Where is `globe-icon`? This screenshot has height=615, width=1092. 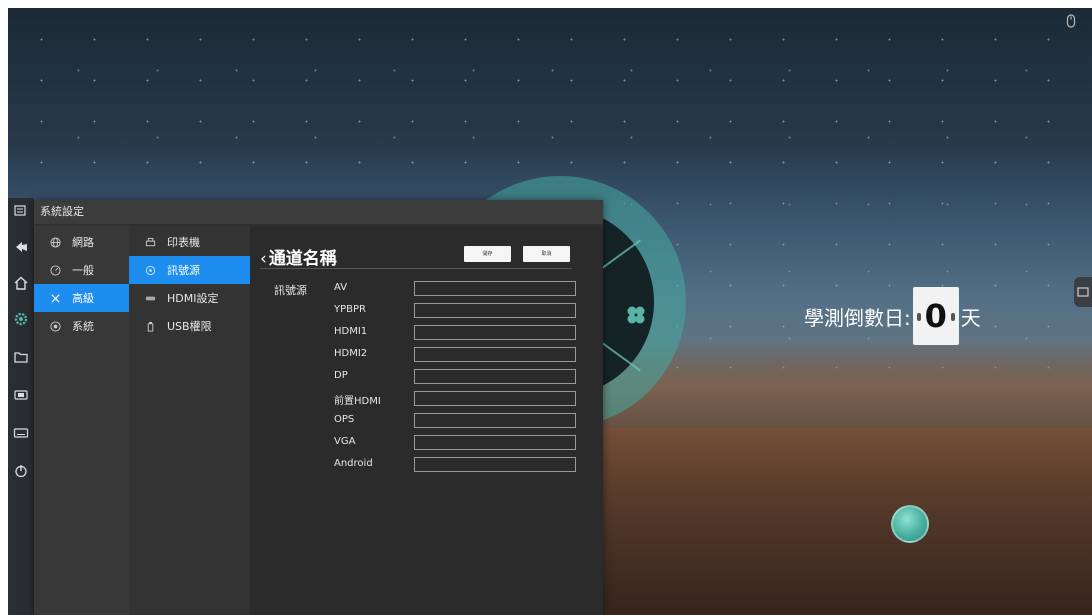 globe-icon is located at coordinates (55, 242).